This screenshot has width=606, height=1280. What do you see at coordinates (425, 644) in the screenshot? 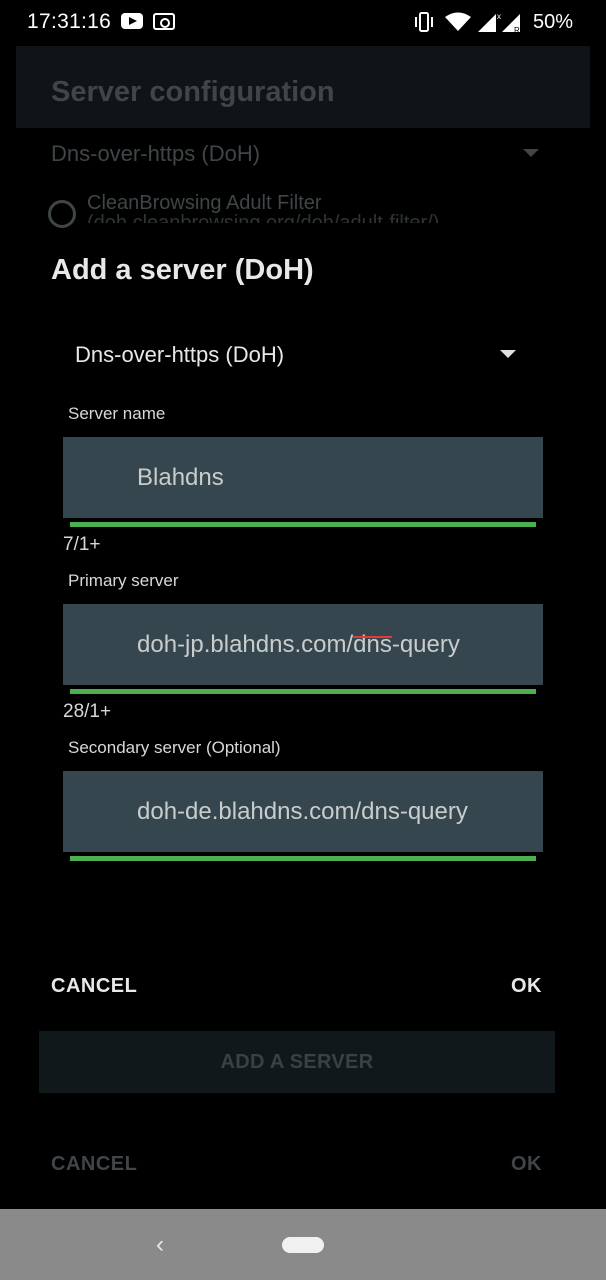
I see `primary-server-value-part: -query` at bounding box center [425, 644].